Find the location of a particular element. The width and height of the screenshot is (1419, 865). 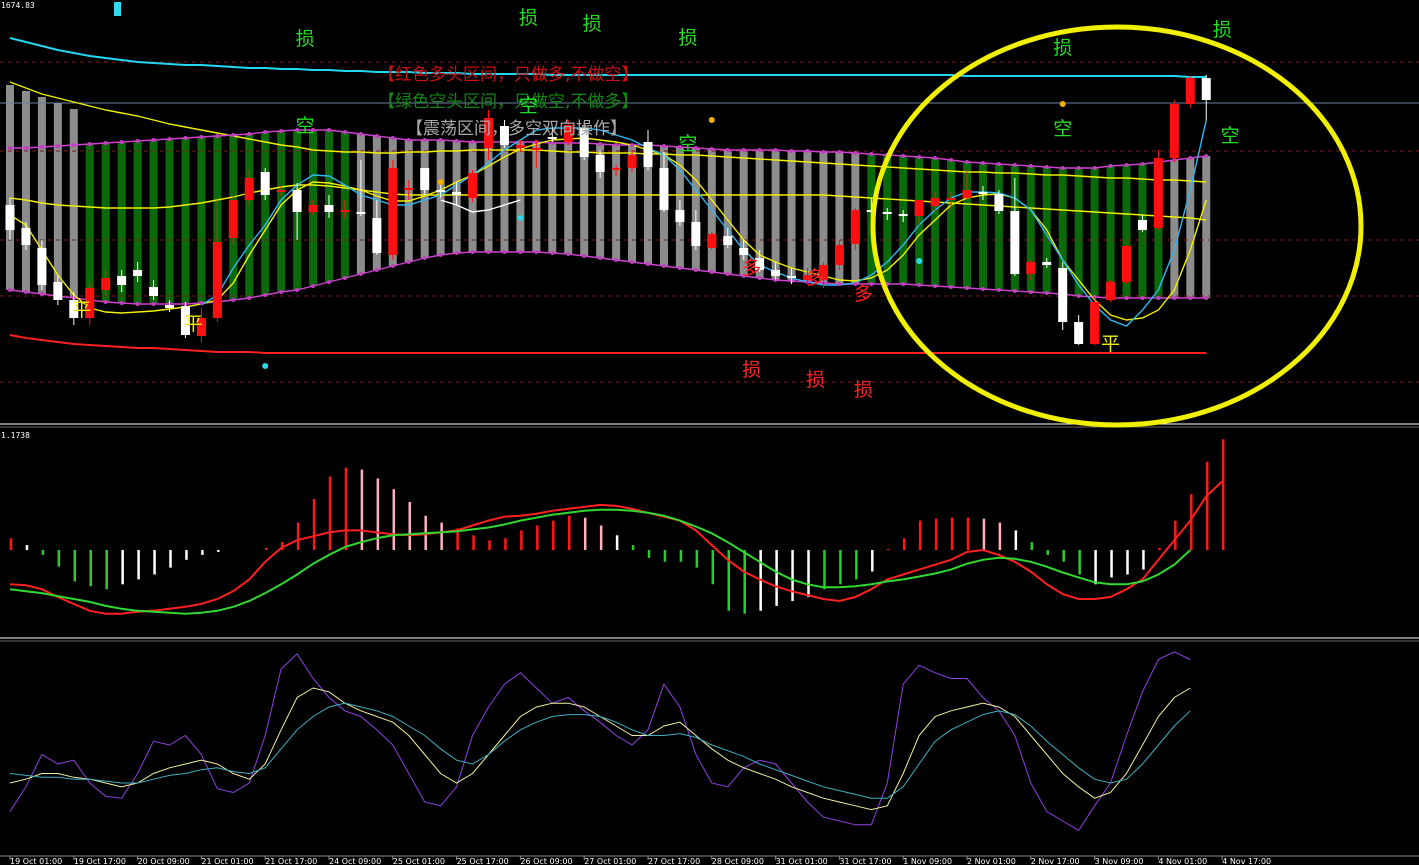

axis-tick-label: 19 Oct 17:00 is located at coordinates (100, 861).